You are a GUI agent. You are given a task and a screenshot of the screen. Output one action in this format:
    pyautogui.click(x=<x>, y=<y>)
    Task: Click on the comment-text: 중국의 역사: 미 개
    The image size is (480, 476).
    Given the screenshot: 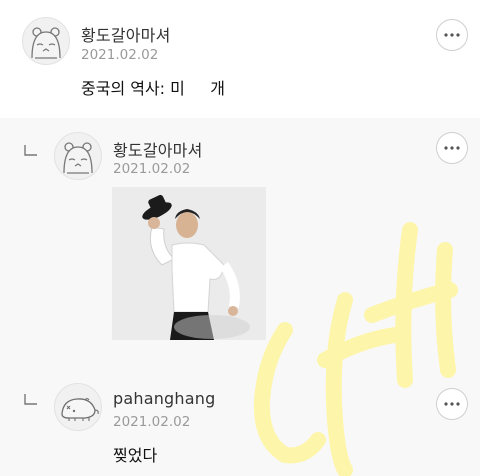 What is the action you would take?
    pyautogui.click(x=153, y=88)
    